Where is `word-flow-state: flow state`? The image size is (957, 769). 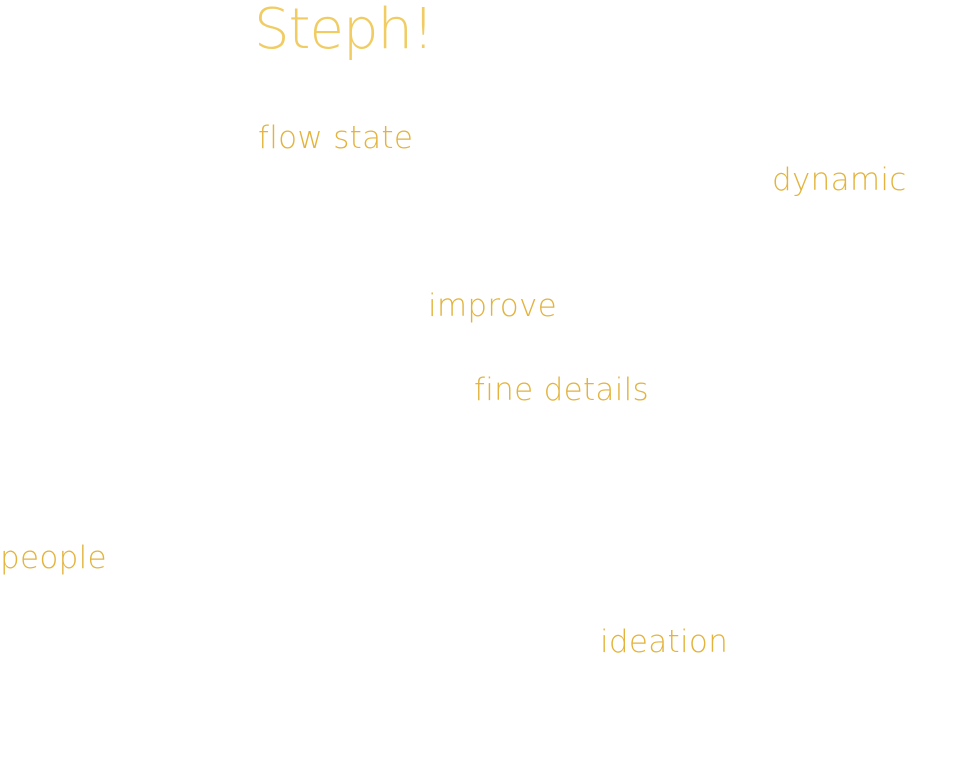
word-flow-state: flow state is located at coordinates (336, 138).